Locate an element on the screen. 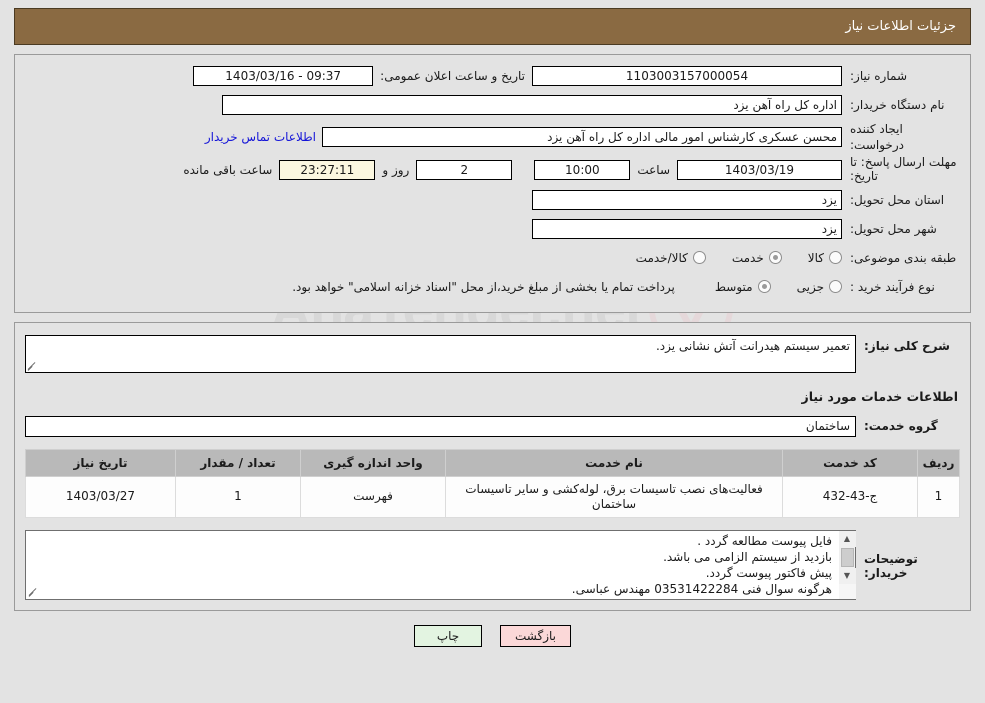  cell-qty: 1 is located at coordinates (238, 496).